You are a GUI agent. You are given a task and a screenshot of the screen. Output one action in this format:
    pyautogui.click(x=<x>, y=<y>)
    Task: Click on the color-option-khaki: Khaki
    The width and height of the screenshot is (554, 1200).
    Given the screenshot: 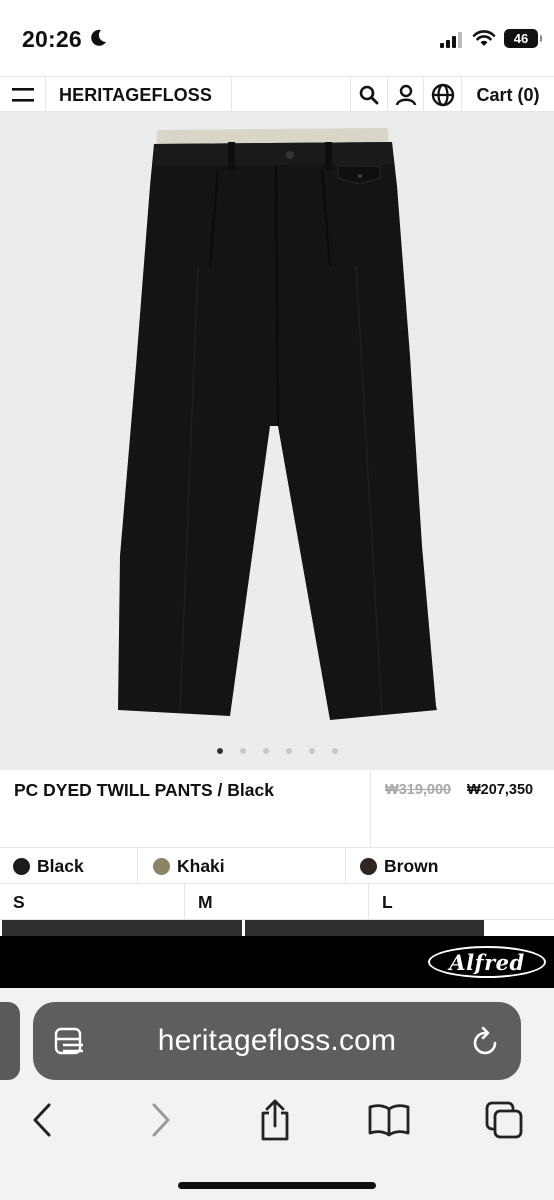 What is the action you would take?
    pyautogui.click(x=242, y=866)
    